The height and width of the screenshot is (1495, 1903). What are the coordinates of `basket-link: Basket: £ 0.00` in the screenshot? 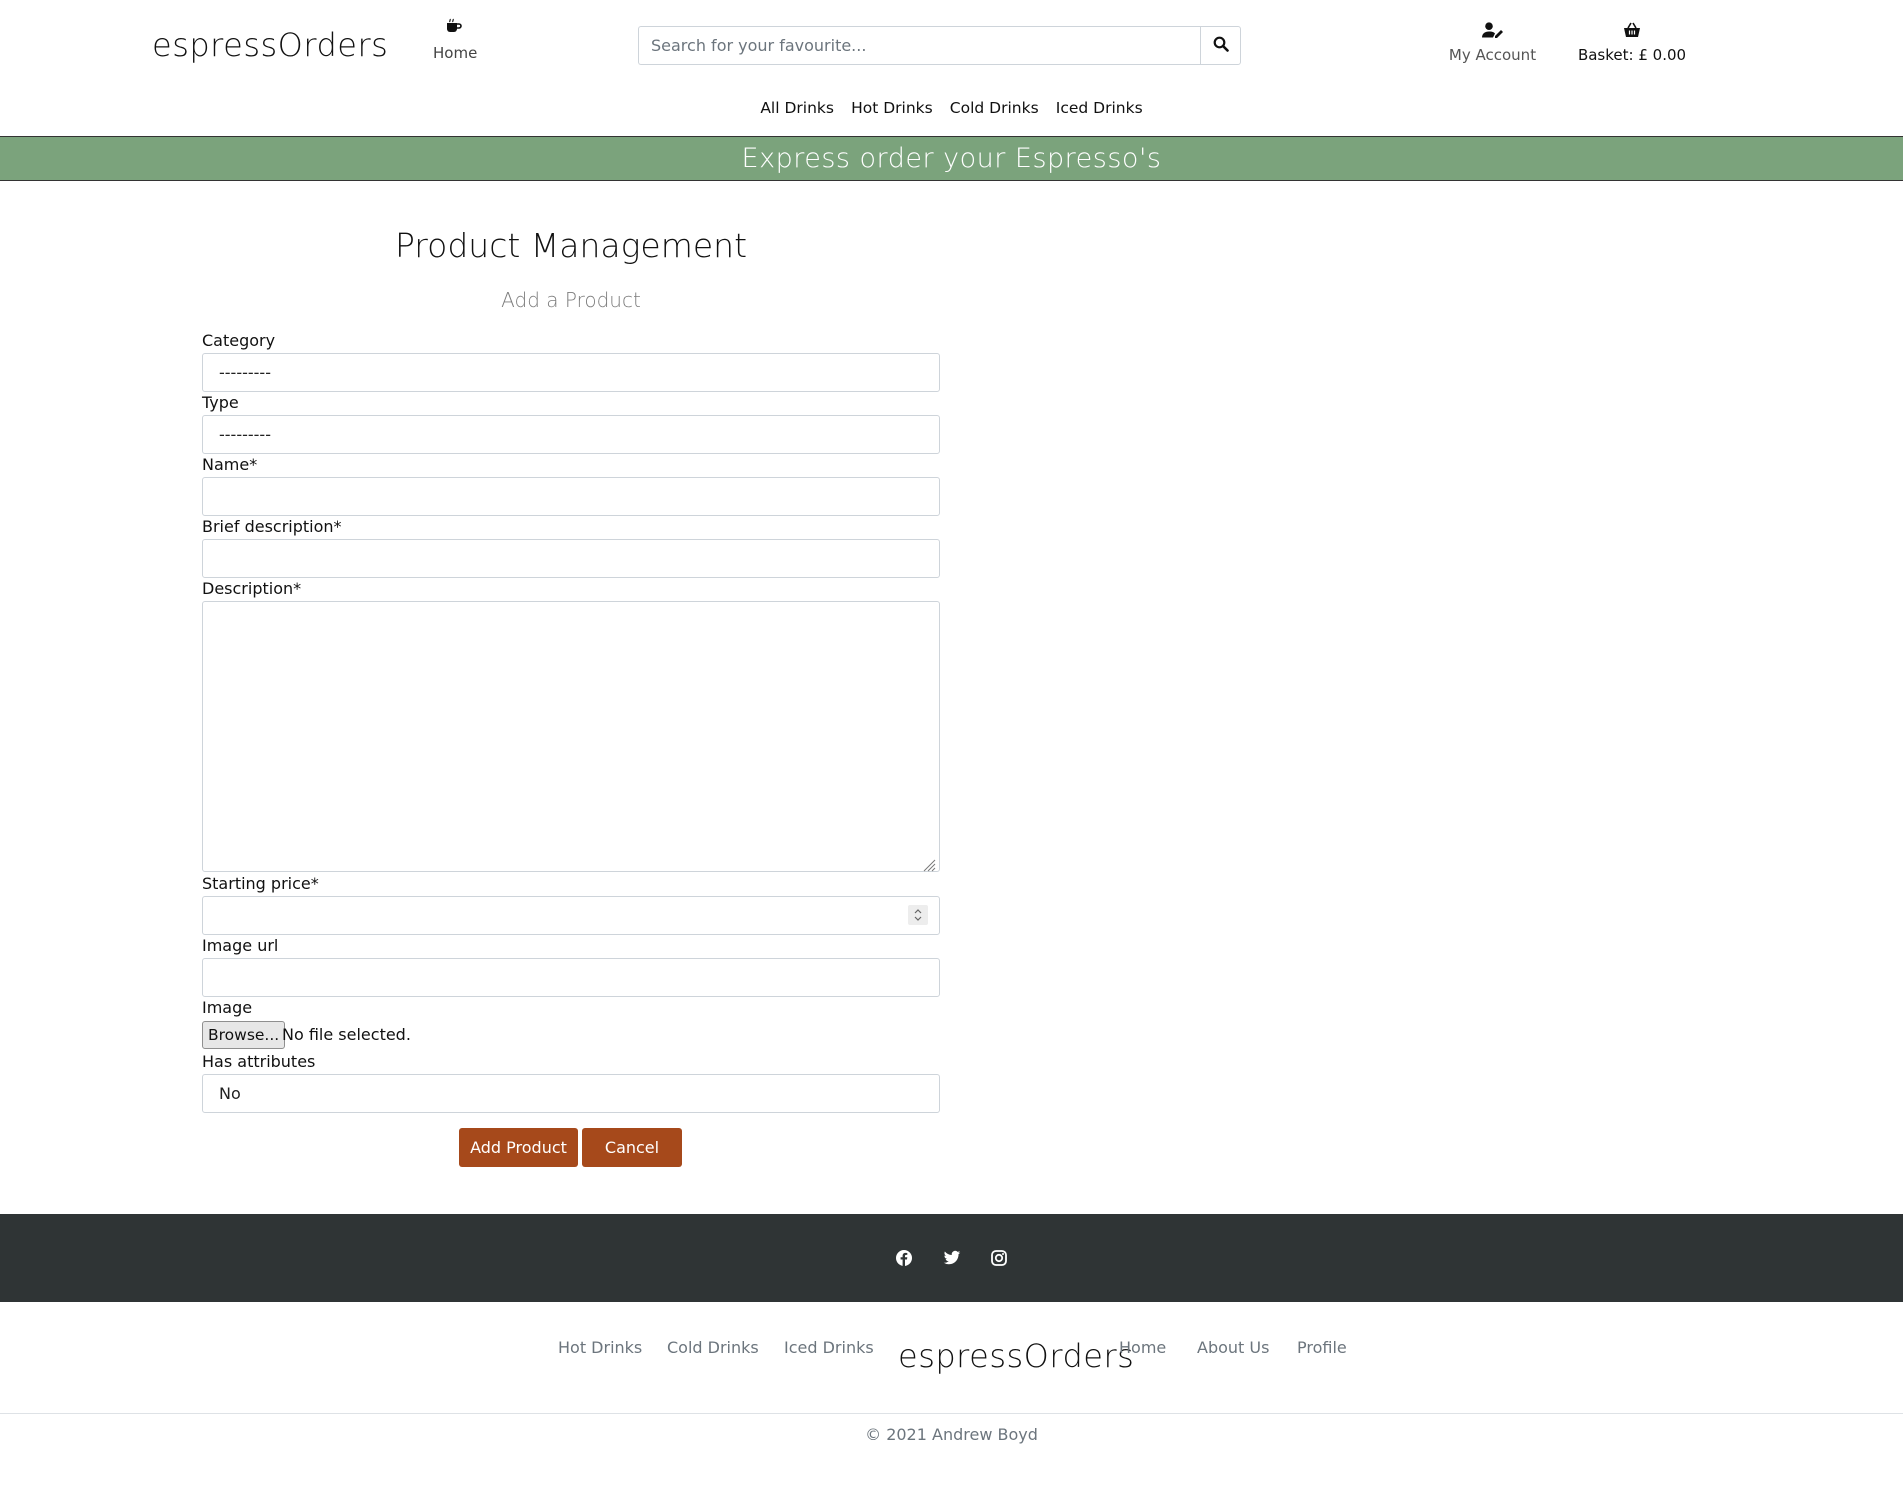 It's located at (1632, 43).